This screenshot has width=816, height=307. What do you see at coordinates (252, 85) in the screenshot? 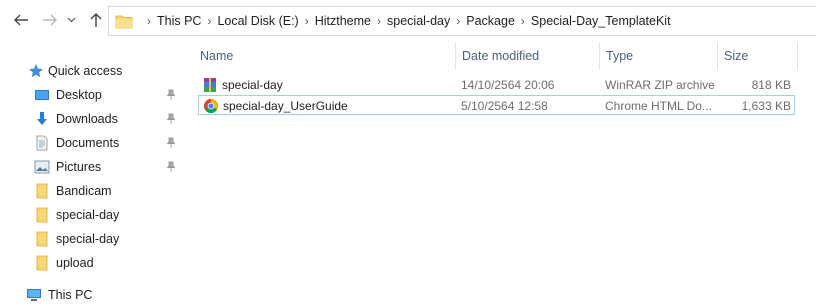
I see `file-name: special-day` at bounding box center [252, 85].